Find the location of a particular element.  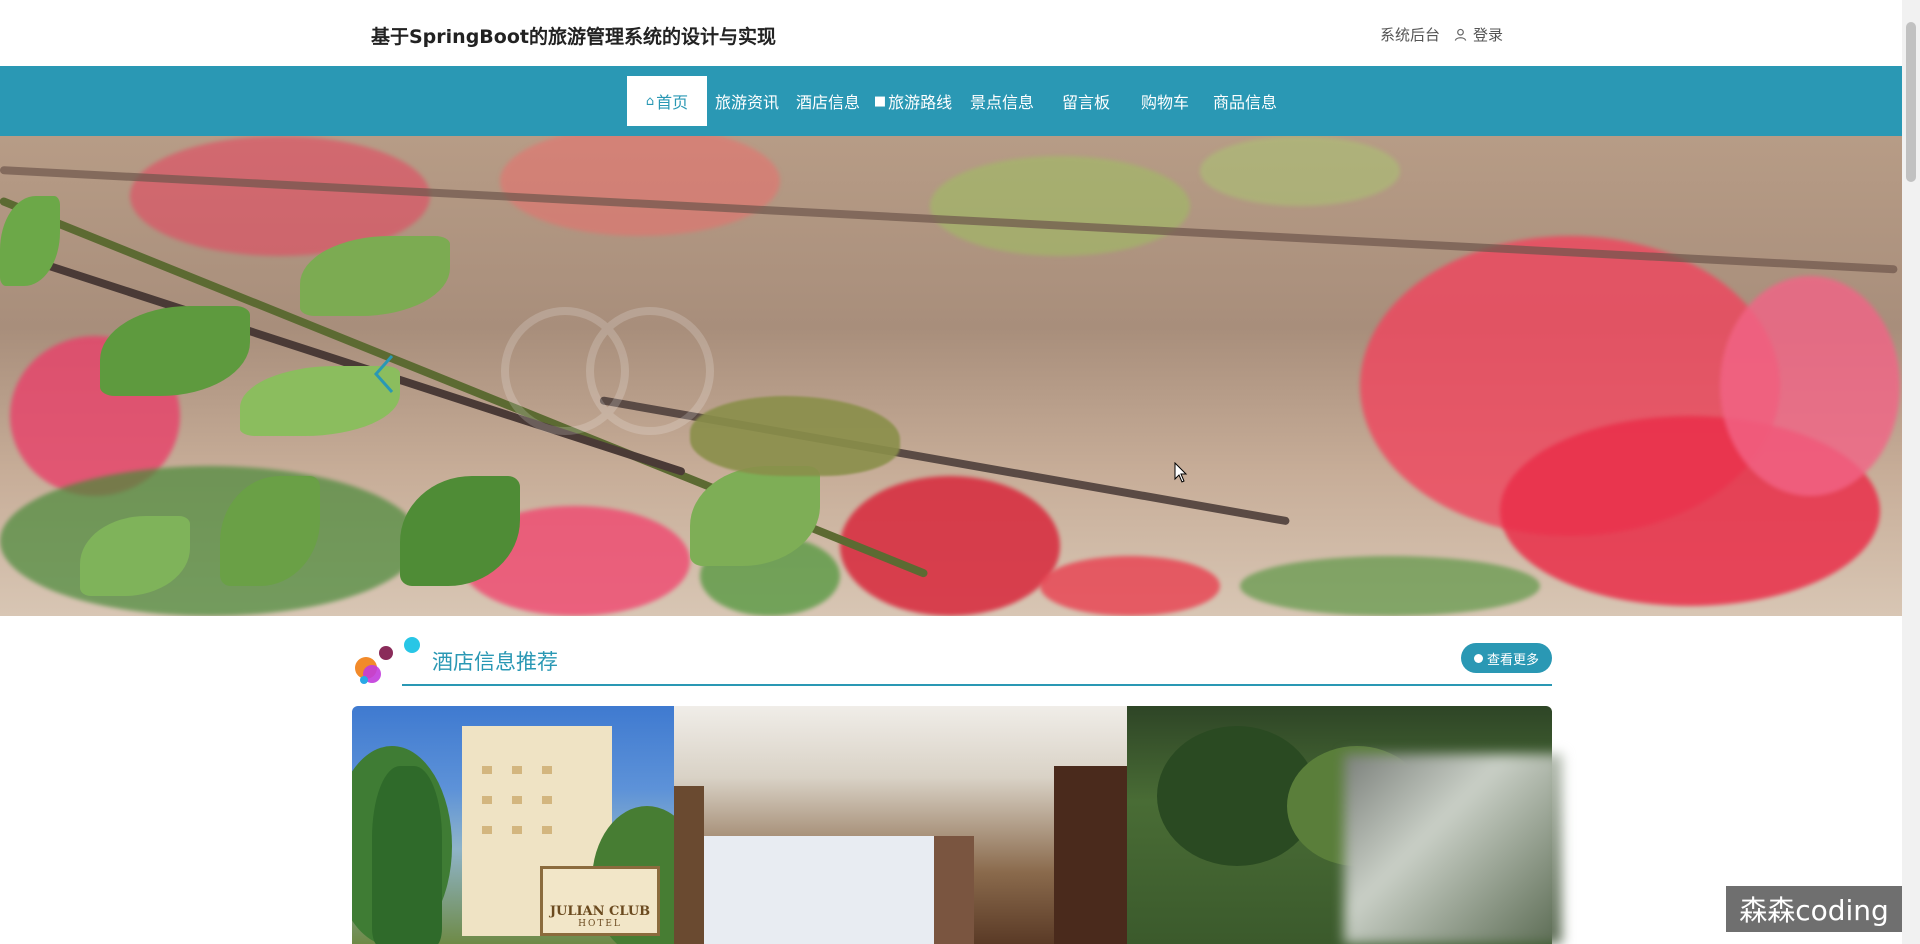

nav-item-label: 留言板 is located at coordinates (1085, 102).